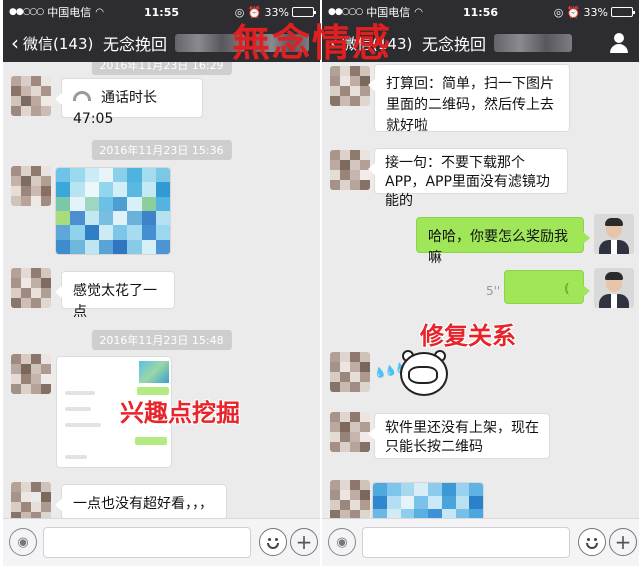  I want to click on voice-message-bubble: ⦅, so click(547, 287).